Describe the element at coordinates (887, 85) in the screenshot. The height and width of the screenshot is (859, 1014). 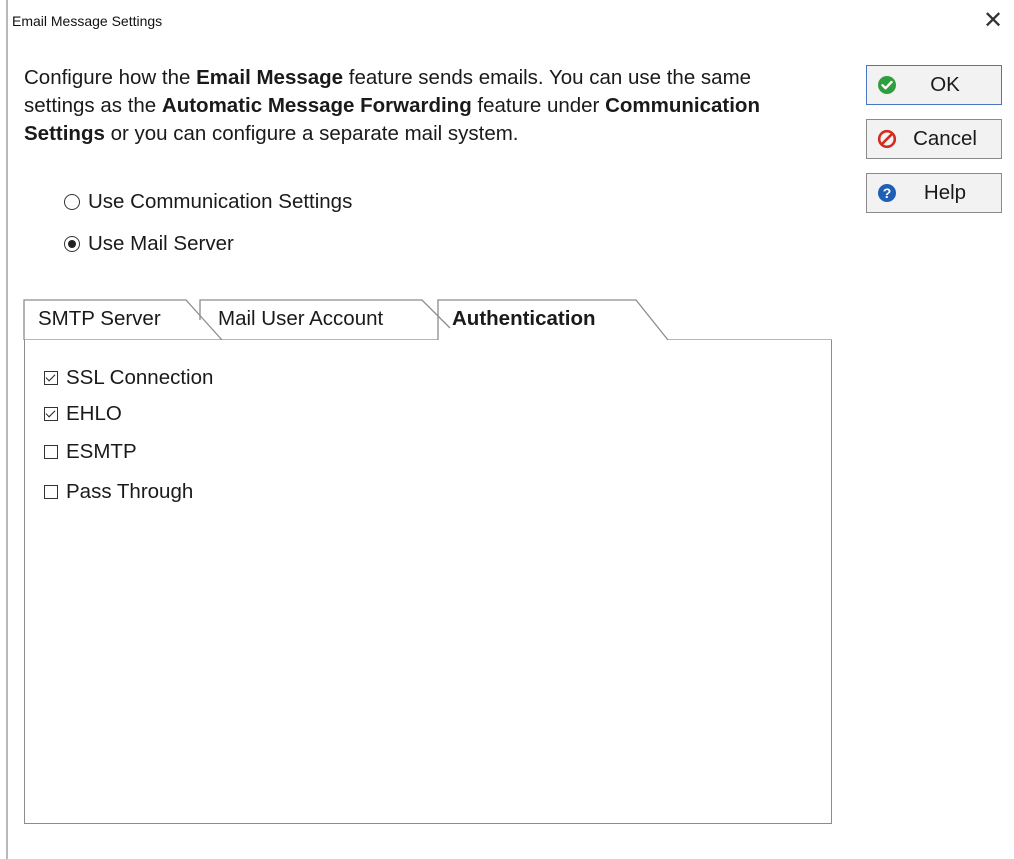
I see `check-circle-icon` at that location.